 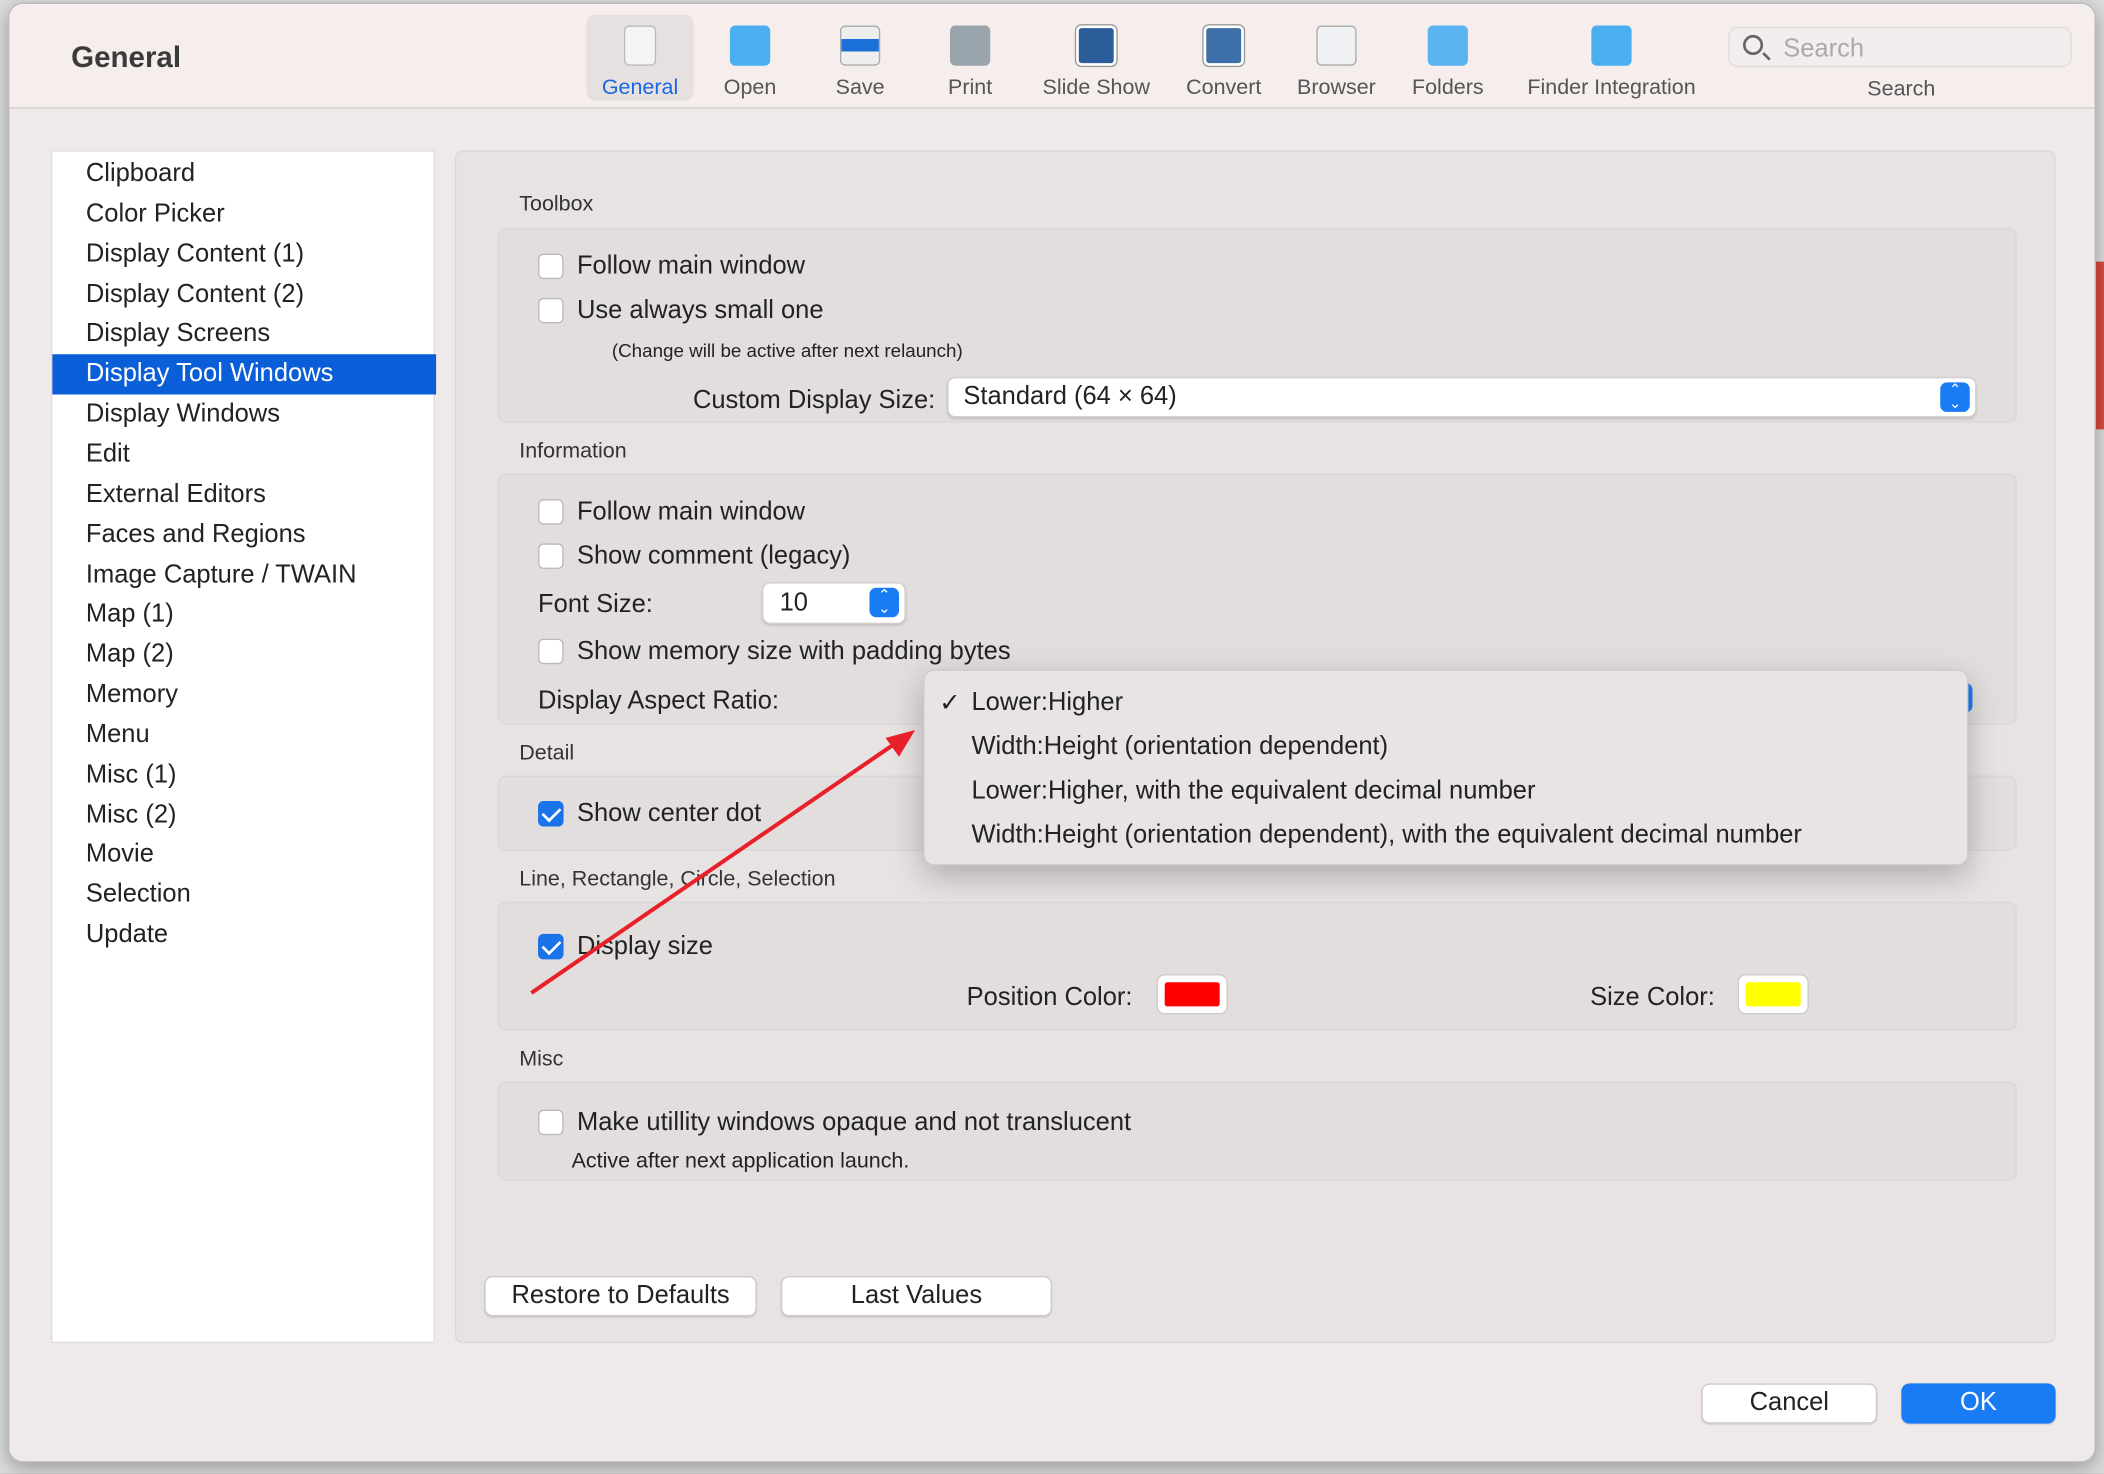 What do you see at coordinates (900, 743) in the screenshot?
I see `annotation-arrow-head` at bounding box center [900, 743].